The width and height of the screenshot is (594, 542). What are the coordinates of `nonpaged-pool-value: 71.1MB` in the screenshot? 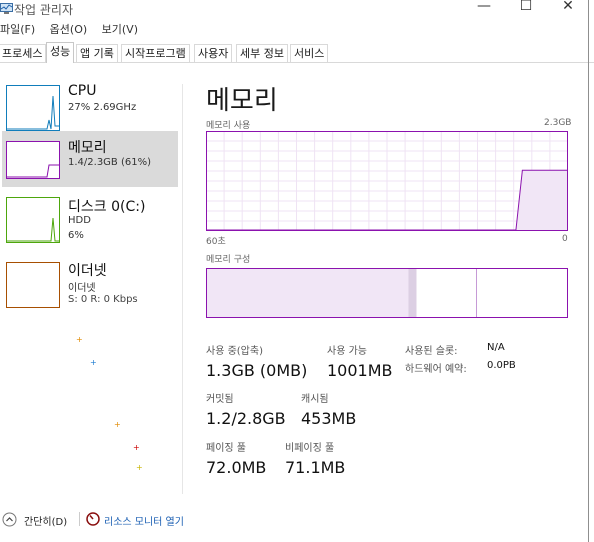 It's located at (315, 467).